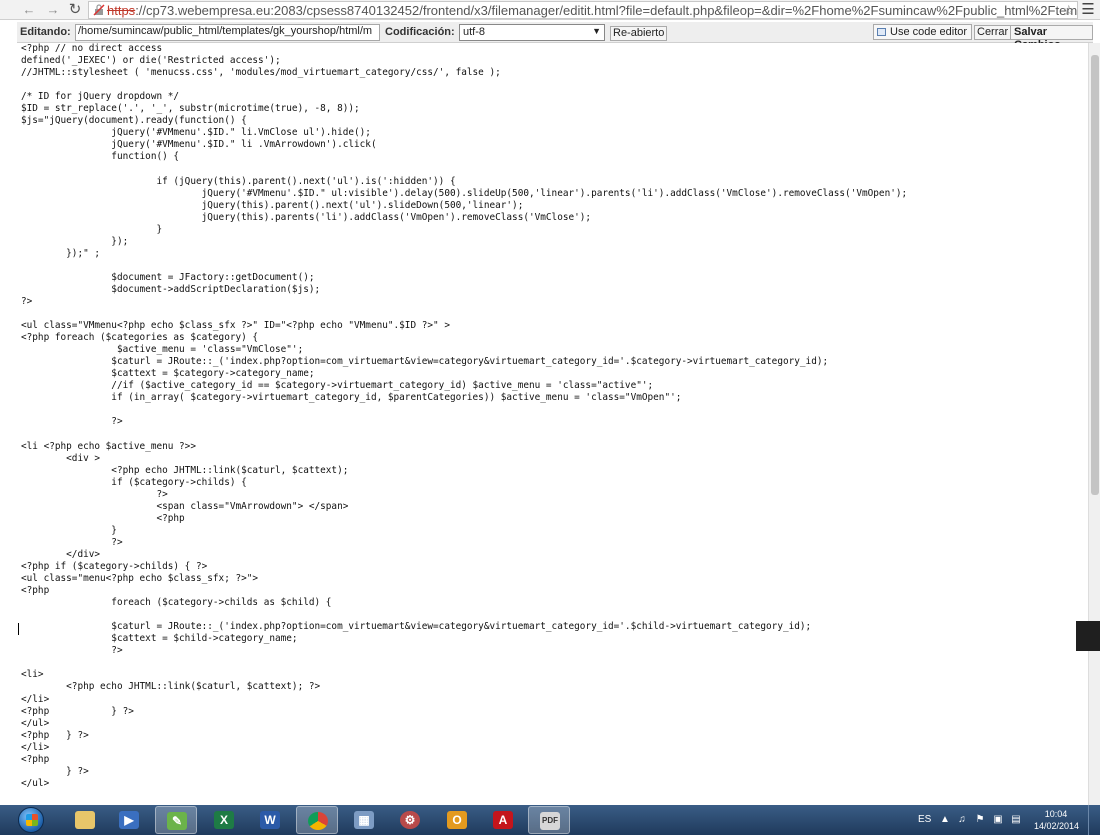 This screenshot has height=835, width=1100. Describe the element at coordinates (29, 10) in the screenshot. I see `back-arrow-icon: ←` at that location.